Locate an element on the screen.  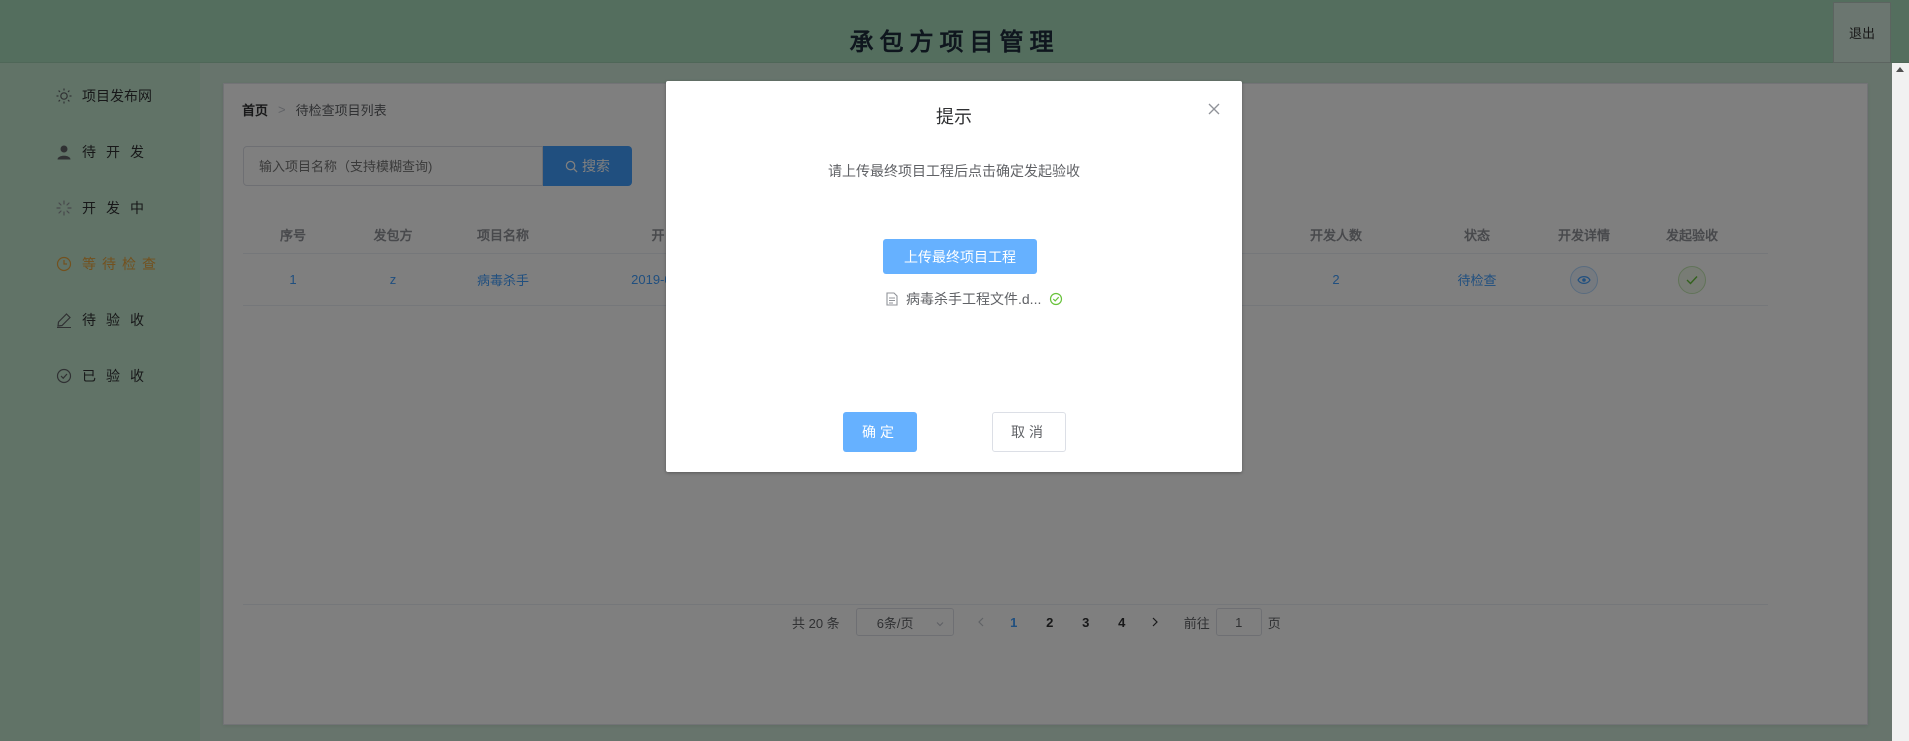
close-icon is located at coordinates (1214, 109).